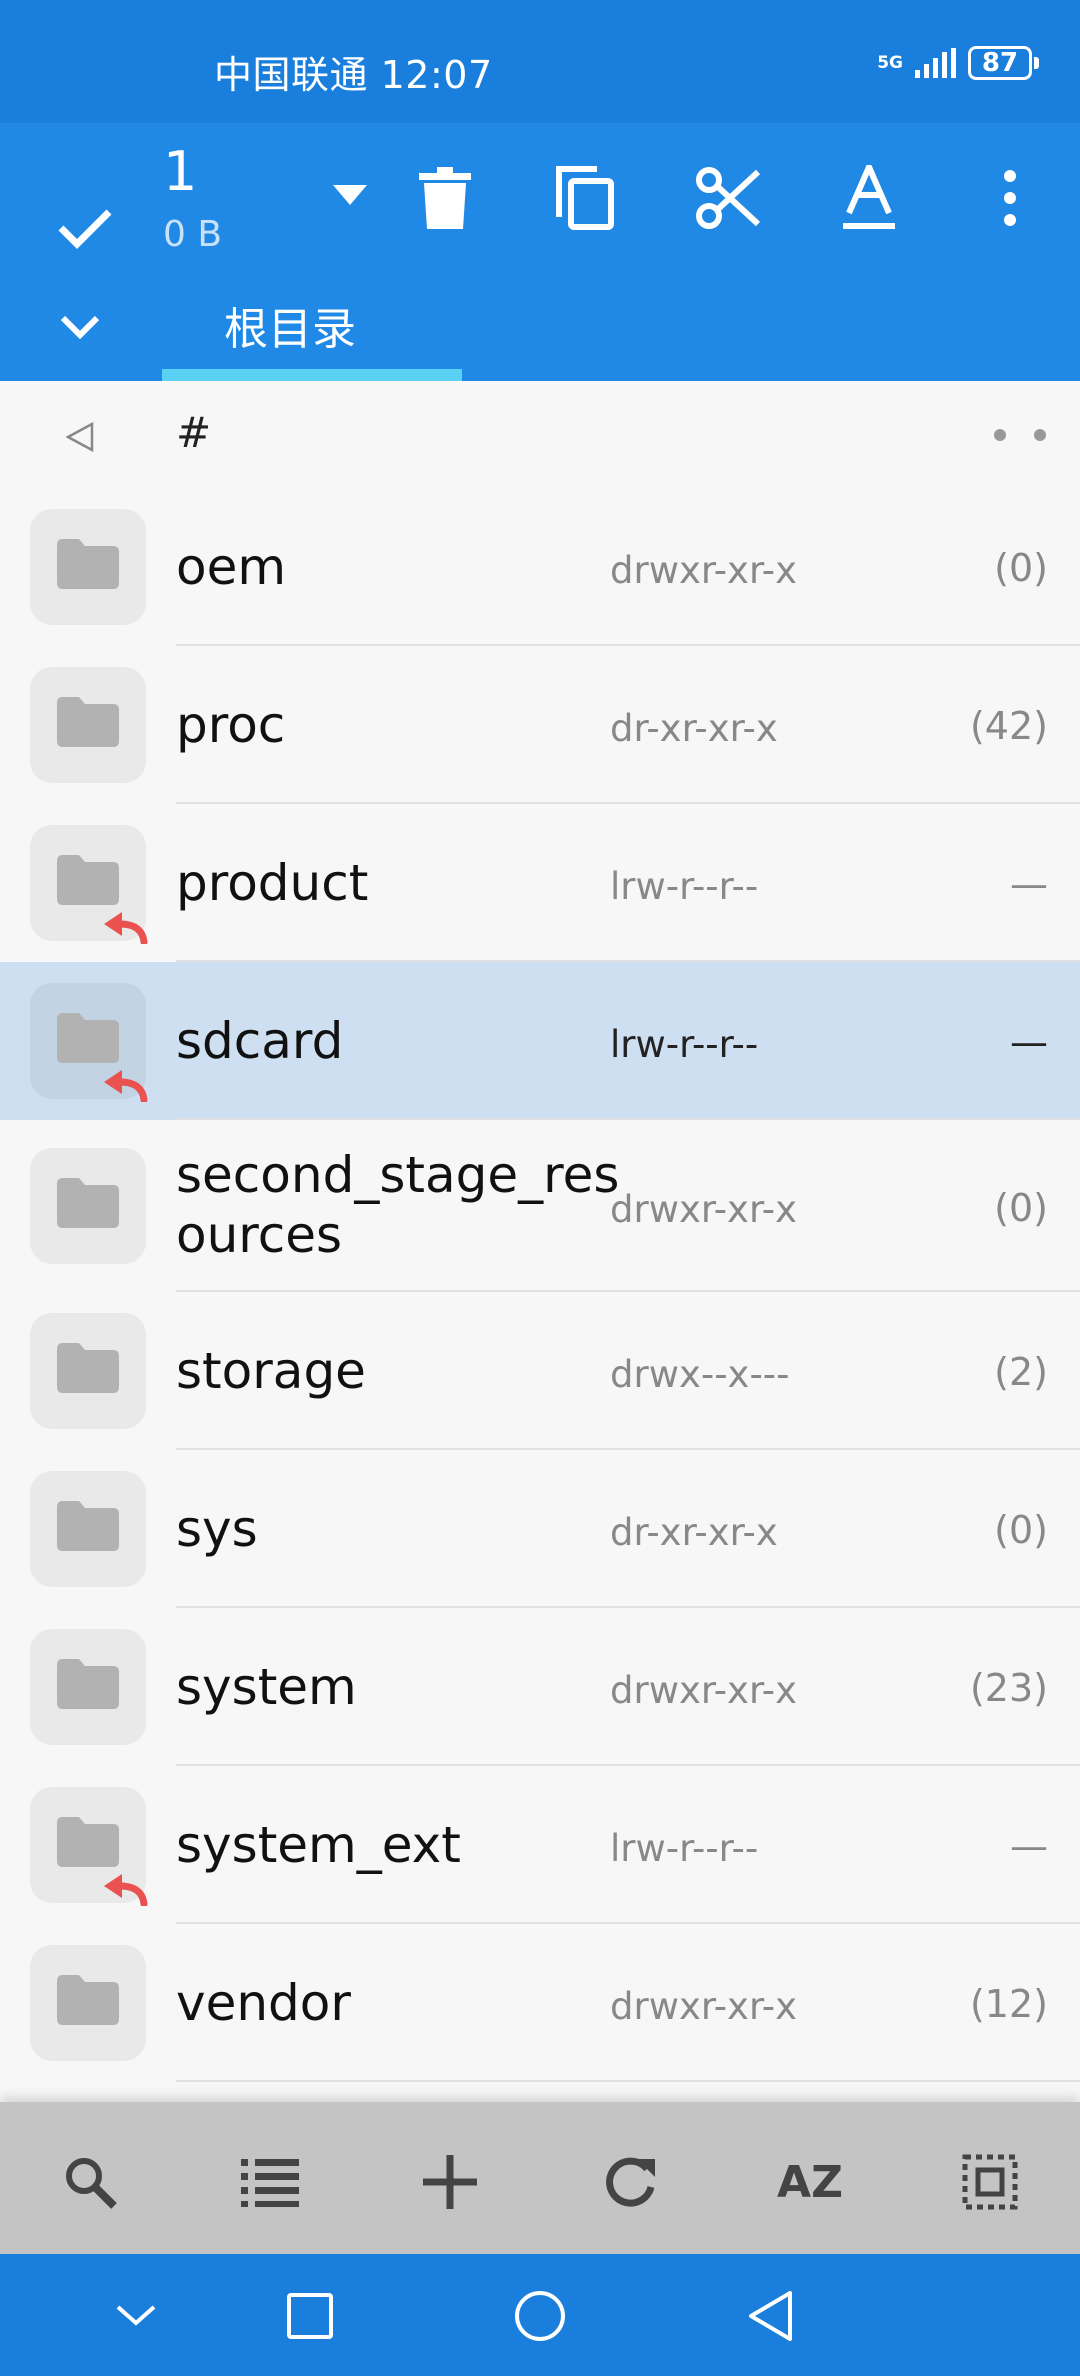 Image resolution: width=1080 pixels, height=2376 pixels. I want to click on back-icon, so click(770, 2316).